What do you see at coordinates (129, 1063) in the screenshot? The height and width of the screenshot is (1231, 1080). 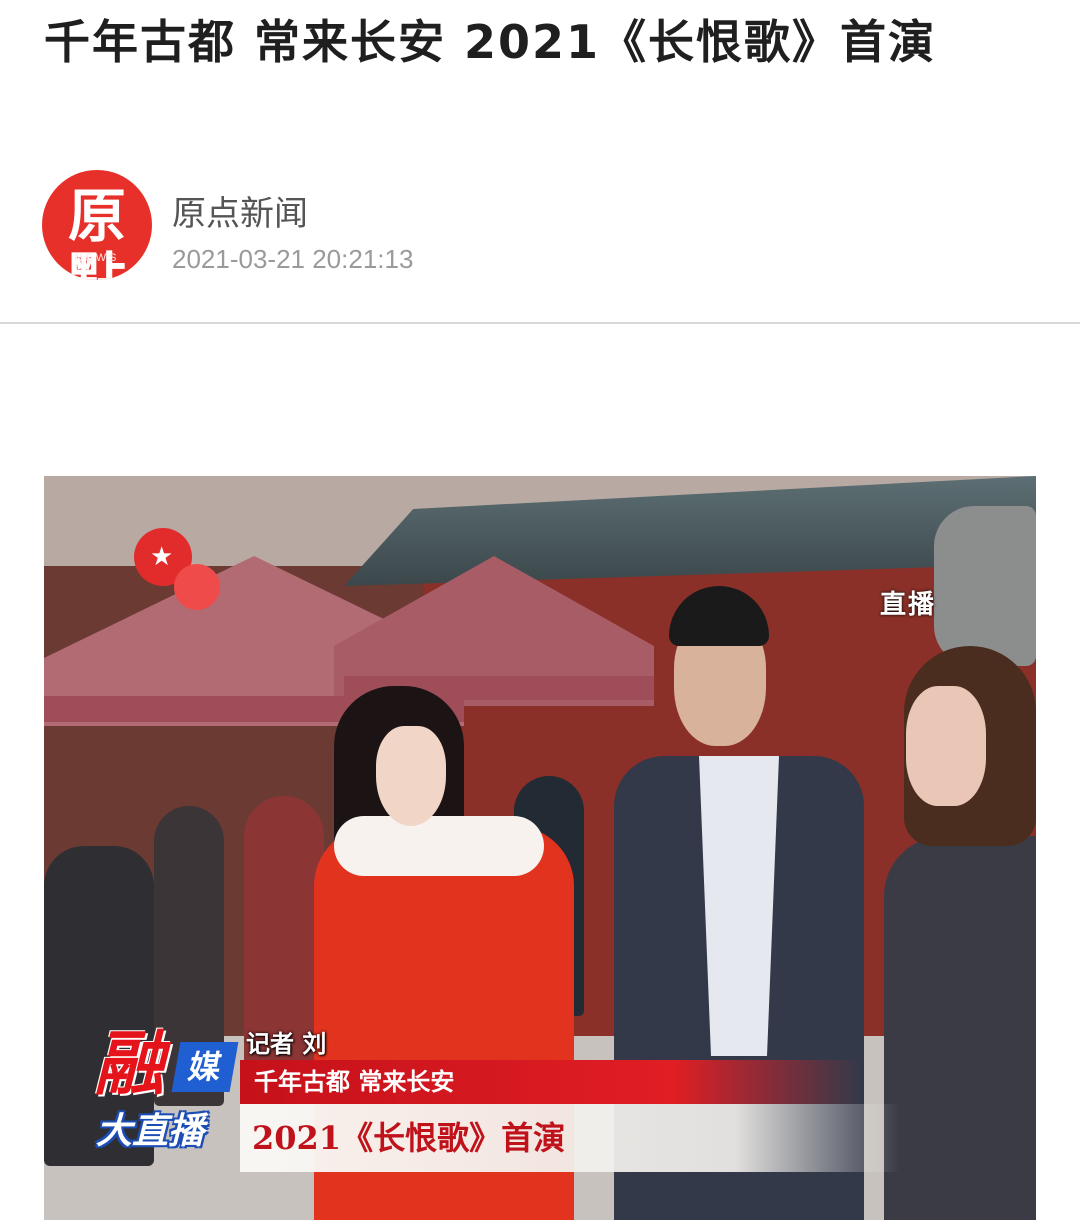 I see `brand-main-glyph: 融` at bounding box center [129, 1063].